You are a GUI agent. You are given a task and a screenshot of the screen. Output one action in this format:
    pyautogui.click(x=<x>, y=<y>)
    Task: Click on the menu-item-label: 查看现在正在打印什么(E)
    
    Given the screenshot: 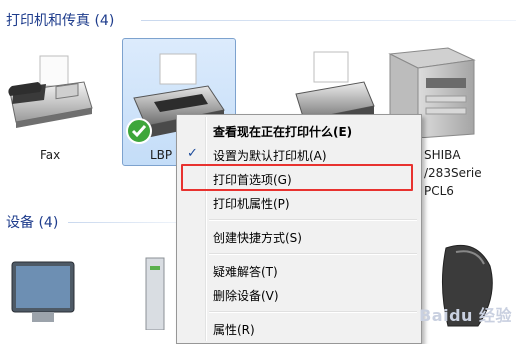 What is the action you would take?
    pyautogui.click(x=283, y=132)
    